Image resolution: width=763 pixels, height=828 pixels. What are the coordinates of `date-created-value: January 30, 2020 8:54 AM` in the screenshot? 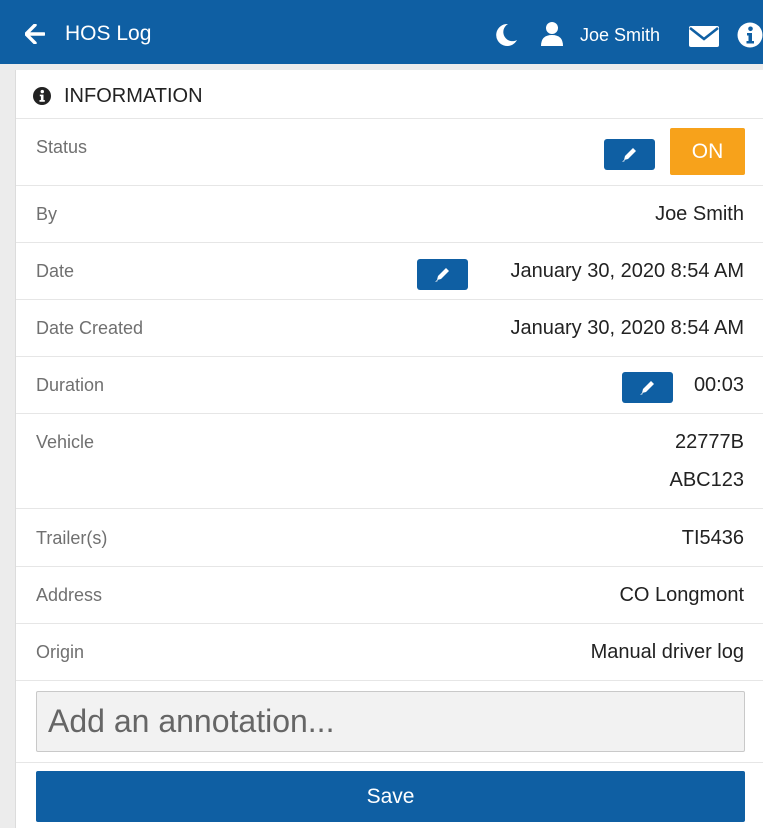 It's located at (627, 328).